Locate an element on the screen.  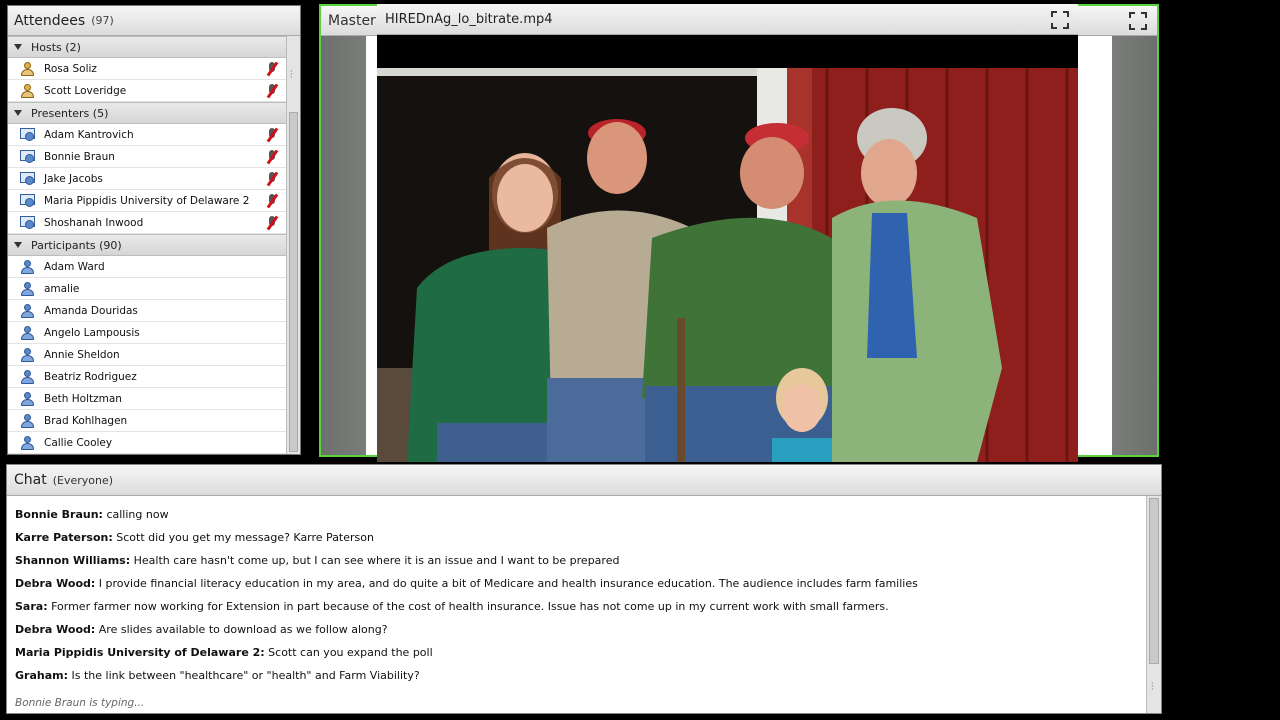
chat-scroll-thumb is located at coordinates (1154, 581).